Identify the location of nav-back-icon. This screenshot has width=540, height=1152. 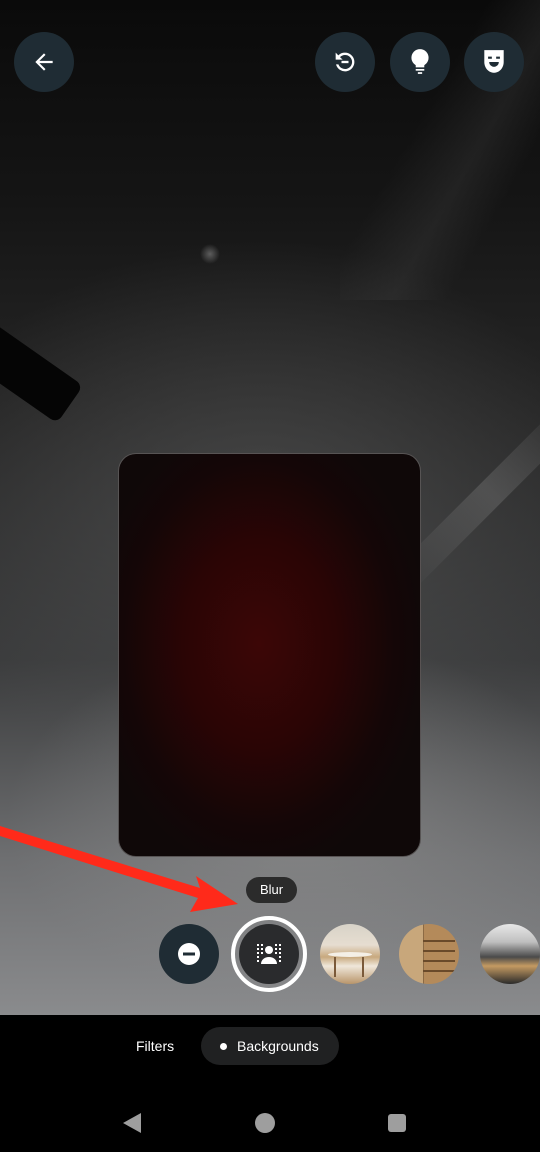
(132, 1123).